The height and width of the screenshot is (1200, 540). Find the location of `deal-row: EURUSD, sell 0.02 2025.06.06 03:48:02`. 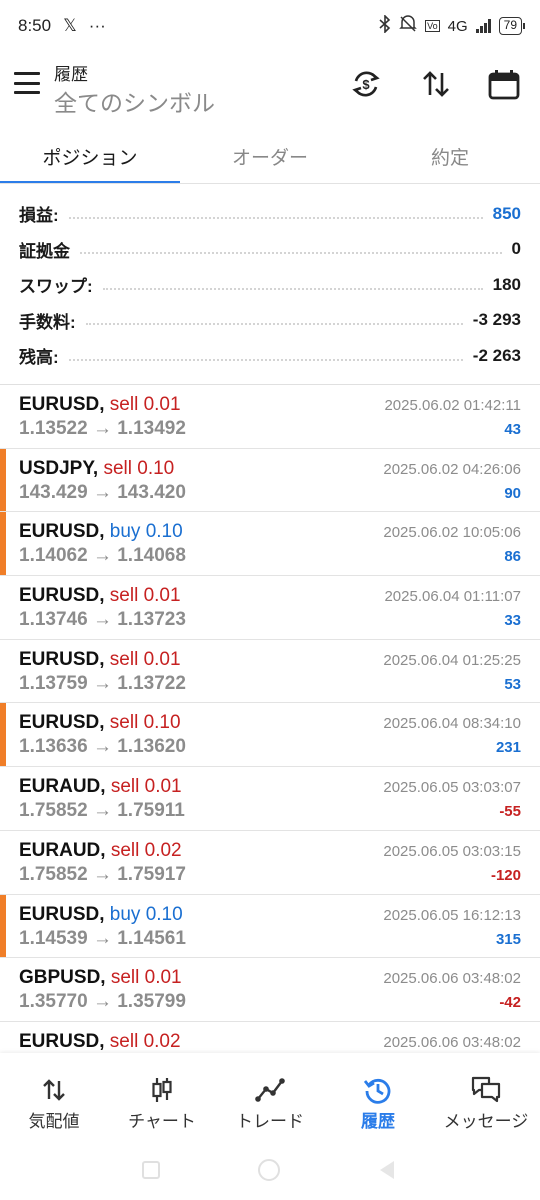

deal-row: EURUSD, sell 0.02 2025.06.06 03:48:02 is located at coordinates (270, 1037).